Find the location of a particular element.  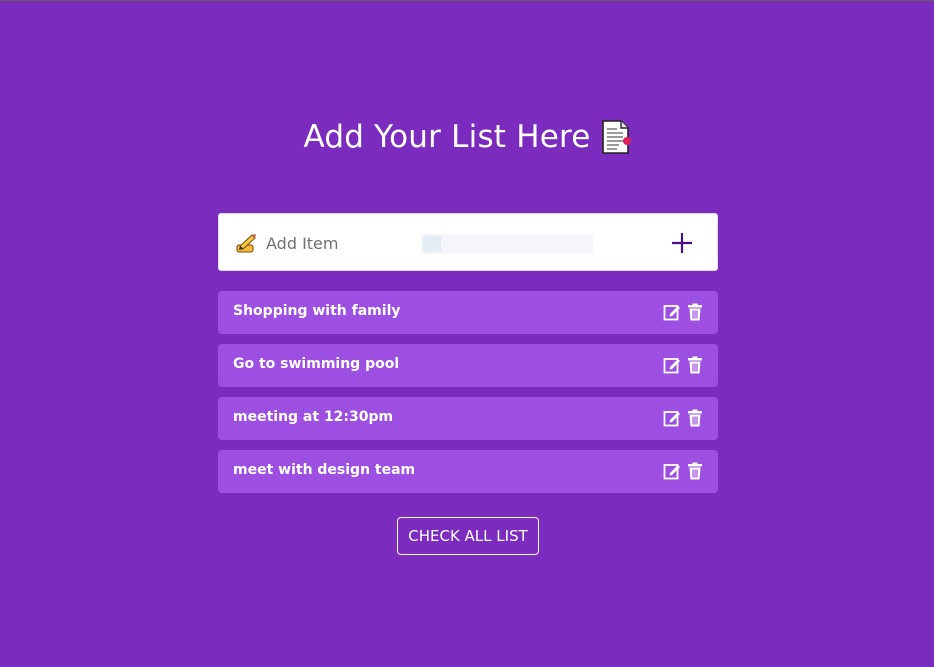

page-title-text: Add Your List Here is located at coordinates (447, 137).